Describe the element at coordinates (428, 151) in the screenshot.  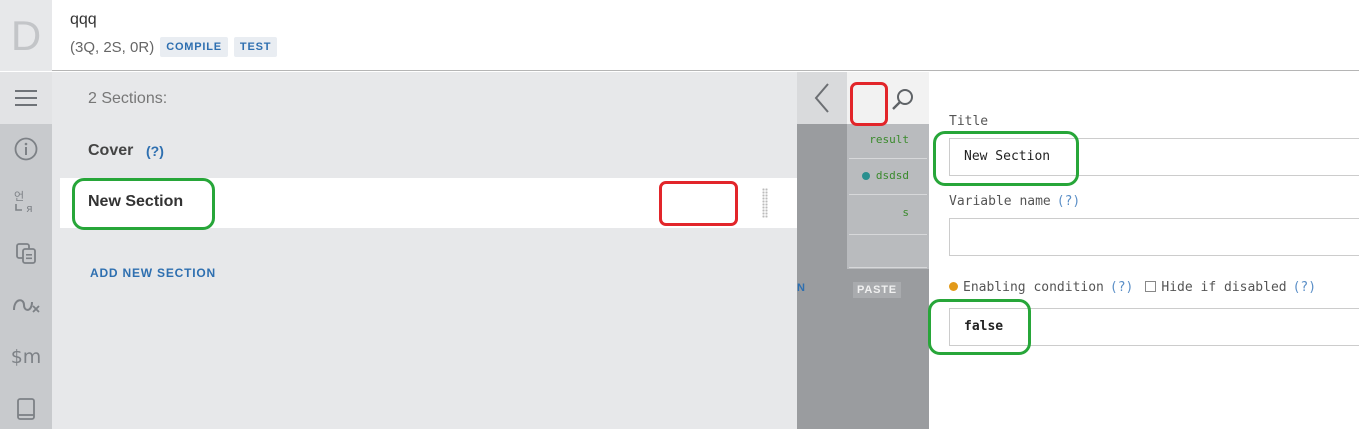
I see `section-item-cover: Cover (?)` at that location.